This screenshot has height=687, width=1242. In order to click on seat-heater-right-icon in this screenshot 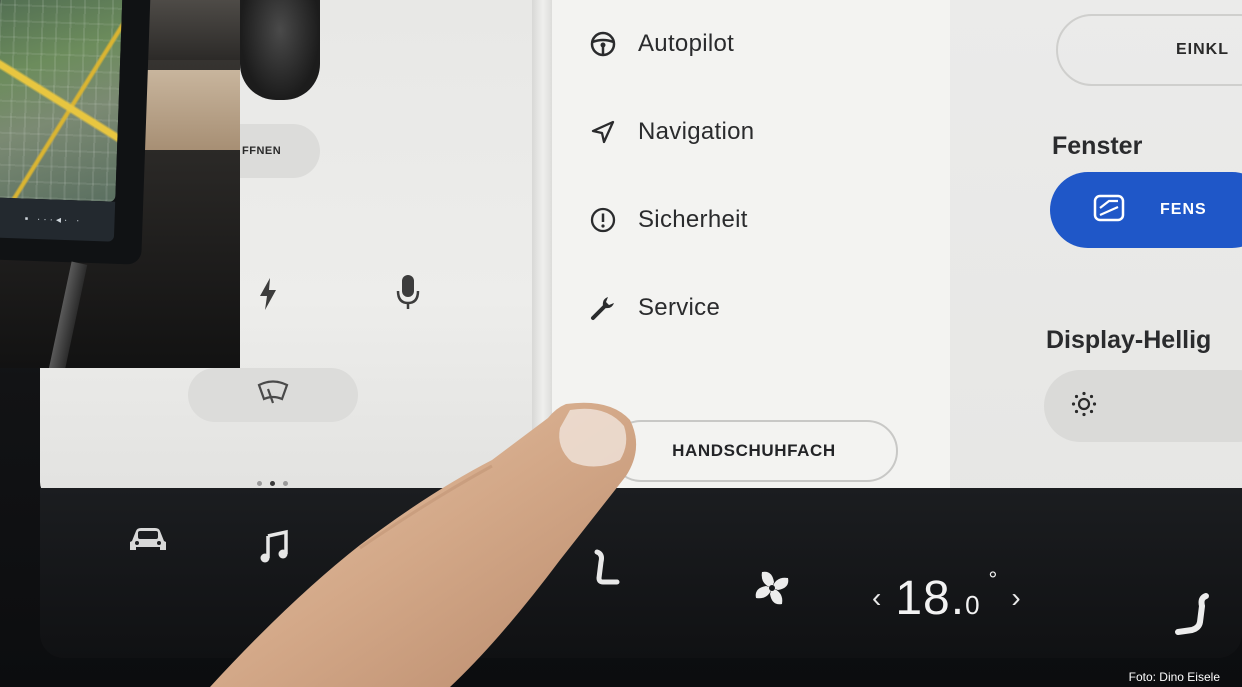, I will do `click(1194, 615)`.